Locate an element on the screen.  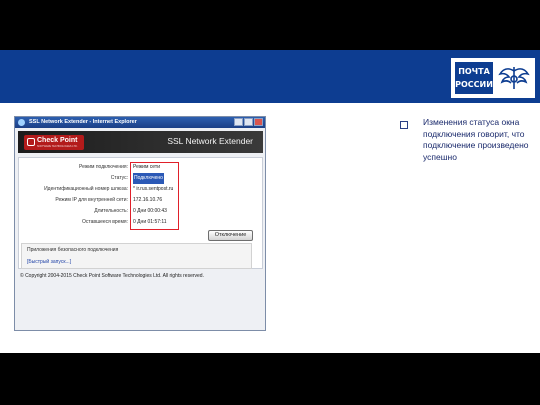
top-black-bar is located at coordinates (270, 25).